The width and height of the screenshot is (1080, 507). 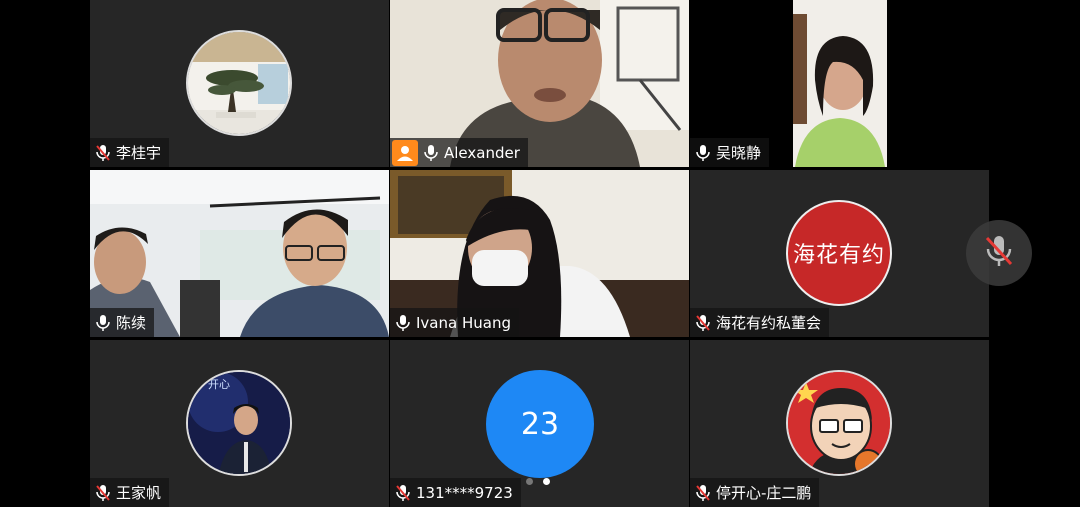 What do you see at coordinates (539, 253) in the screenshot?
I see `participant-tile: Ivana Huang` at bounding box center [539, 253].